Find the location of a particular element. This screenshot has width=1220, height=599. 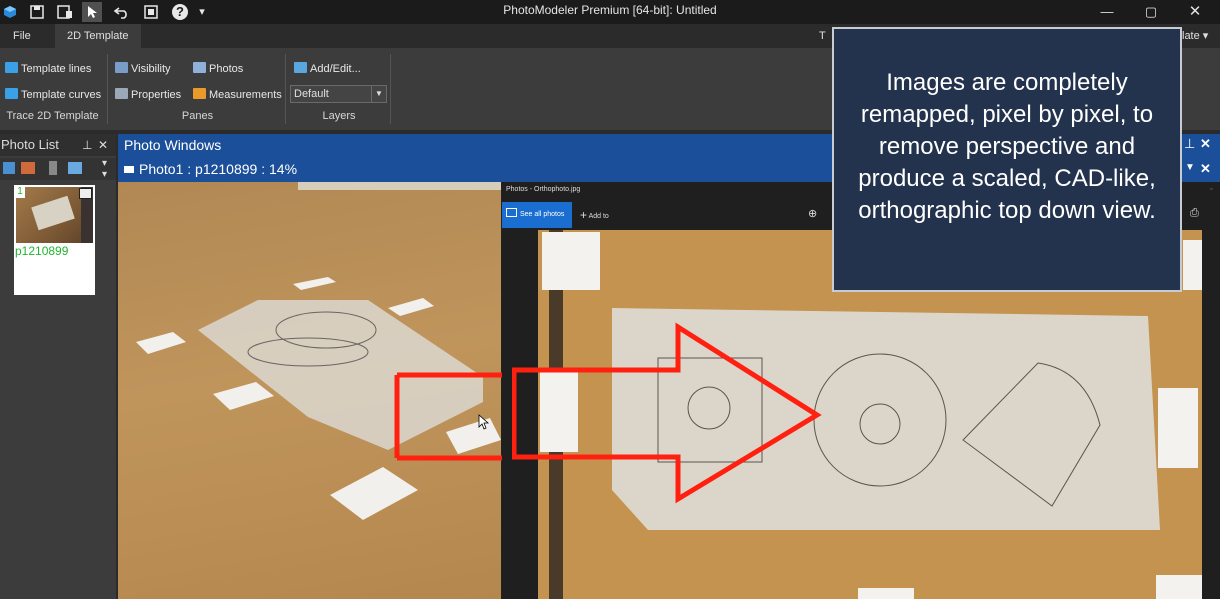

tab-partial-right: late ▾ is located at coordinates (1195, 36).